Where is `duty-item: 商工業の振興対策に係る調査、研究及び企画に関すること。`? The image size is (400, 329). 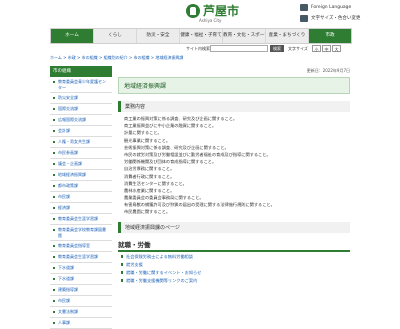 duty-item: 商工業の振興対策に係る調査、研究及び企画に関すること。 is located at coordinates (181, 118).